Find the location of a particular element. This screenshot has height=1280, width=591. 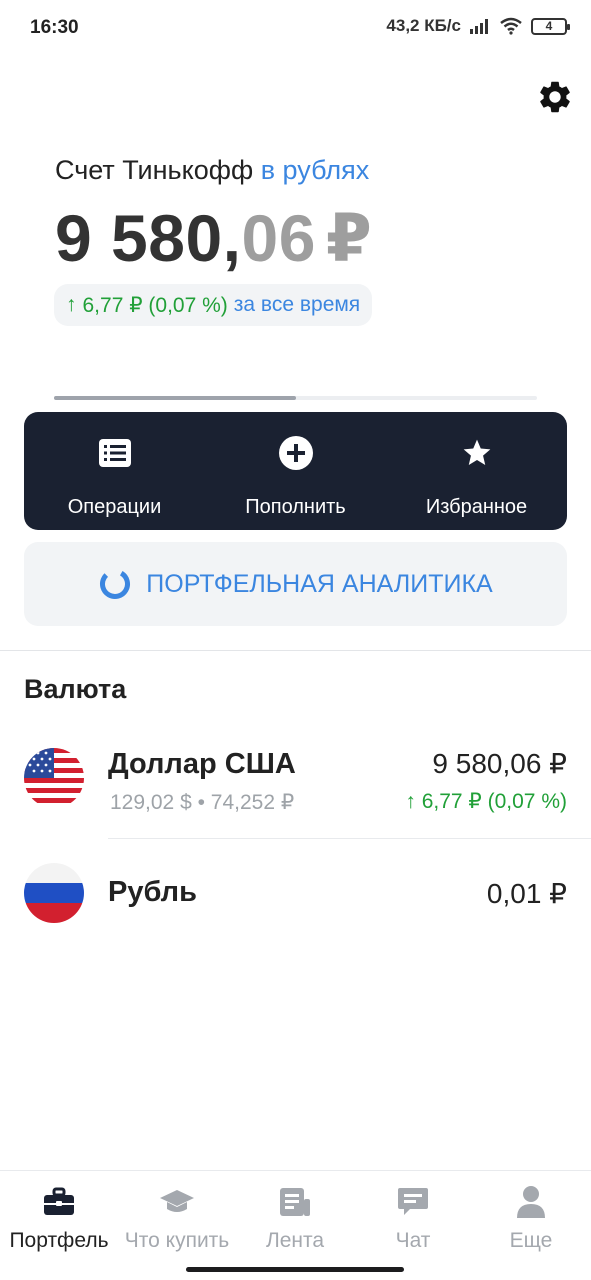

tab-label: Лента is located at coordinates (295, 1240).